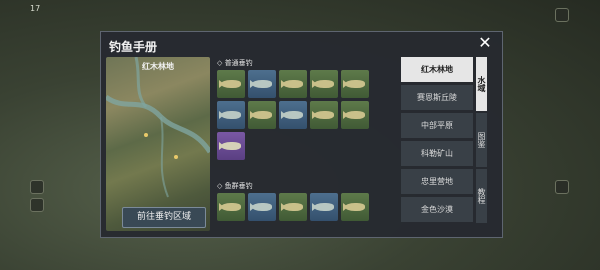  Describe the element at coordinates (562, 15) in the screenshot. I see `settings-icon` at that location.